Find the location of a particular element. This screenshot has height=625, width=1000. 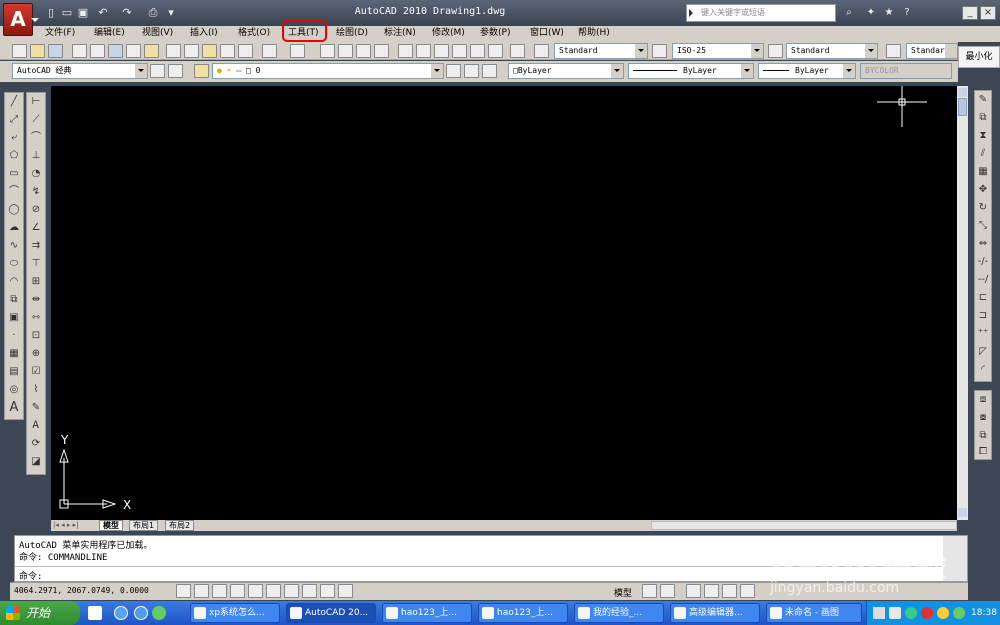

dimtext-edit-icon: Ꭺ is located at coordinates (36, 426).